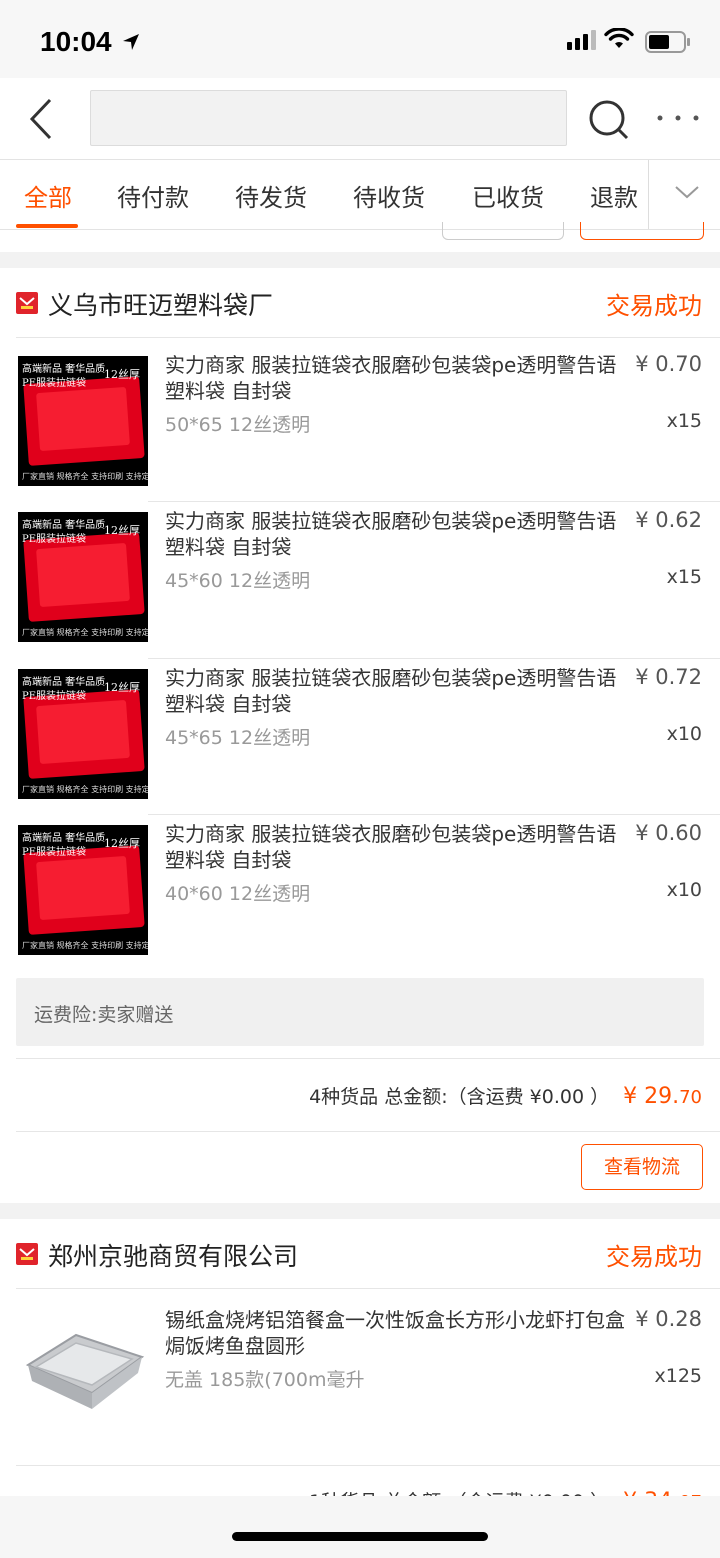  What do you see at coordinates (609, 120) in the screenshot?
I see `search-icon` at bounding box center [609, 120].